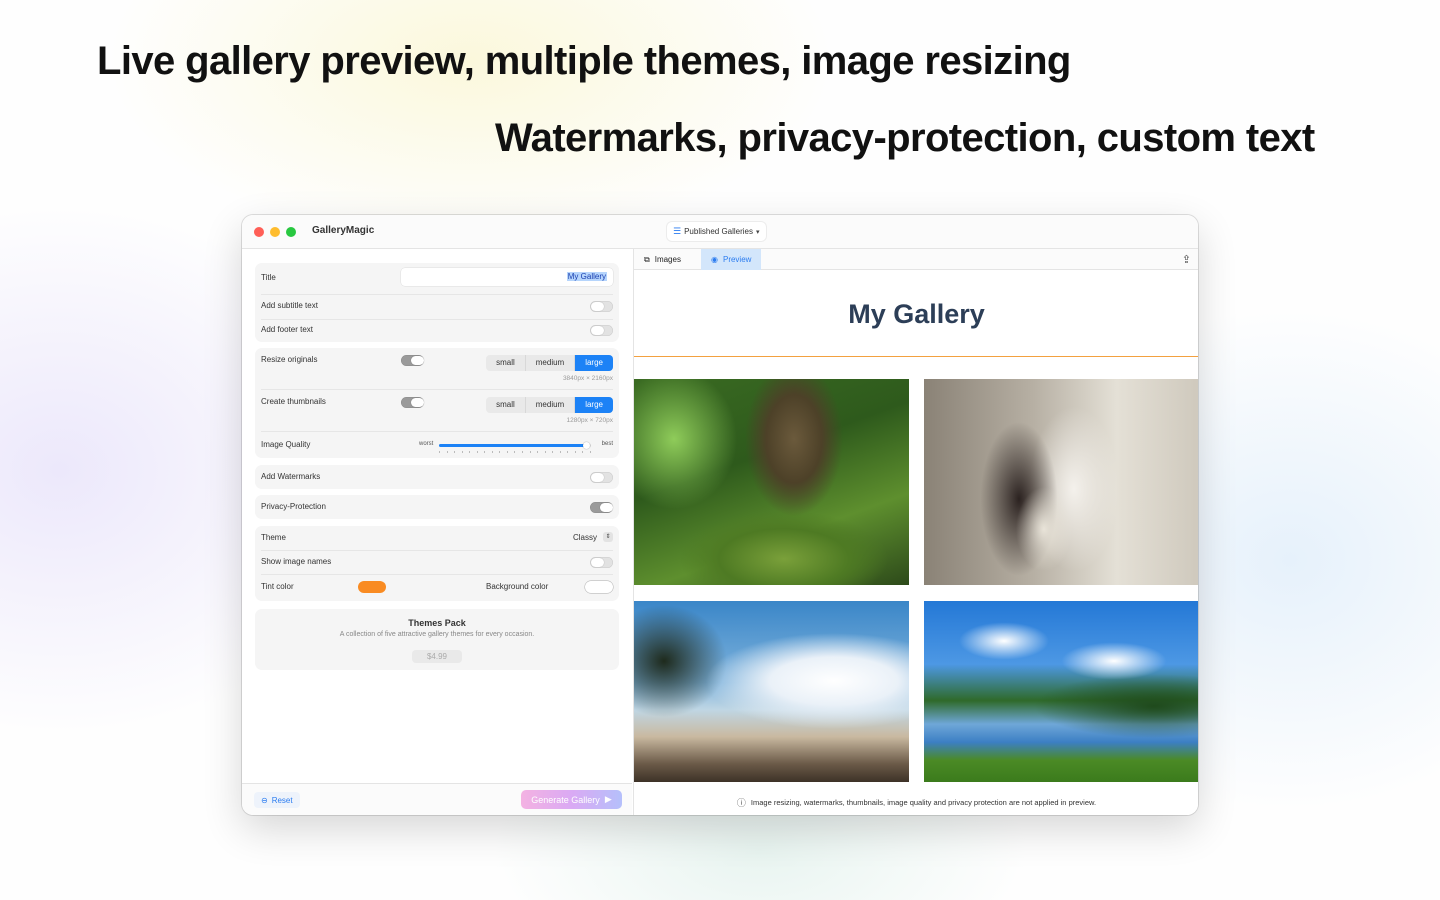 This screenshot has width=1440, height=900. I want to click on thumbnail-size-picker: small medium large, so click(549, 405).